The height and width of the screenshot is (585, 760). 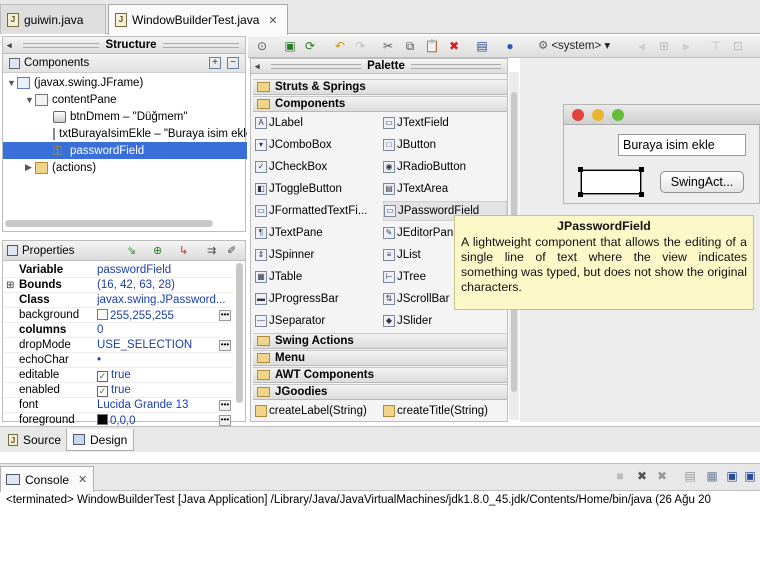 What do you see at coordinates (125, 116) in the screenshot?
I see `tree-item-btndmem: btnDmem – "Düğmem"` at bounding box center [125, 116].